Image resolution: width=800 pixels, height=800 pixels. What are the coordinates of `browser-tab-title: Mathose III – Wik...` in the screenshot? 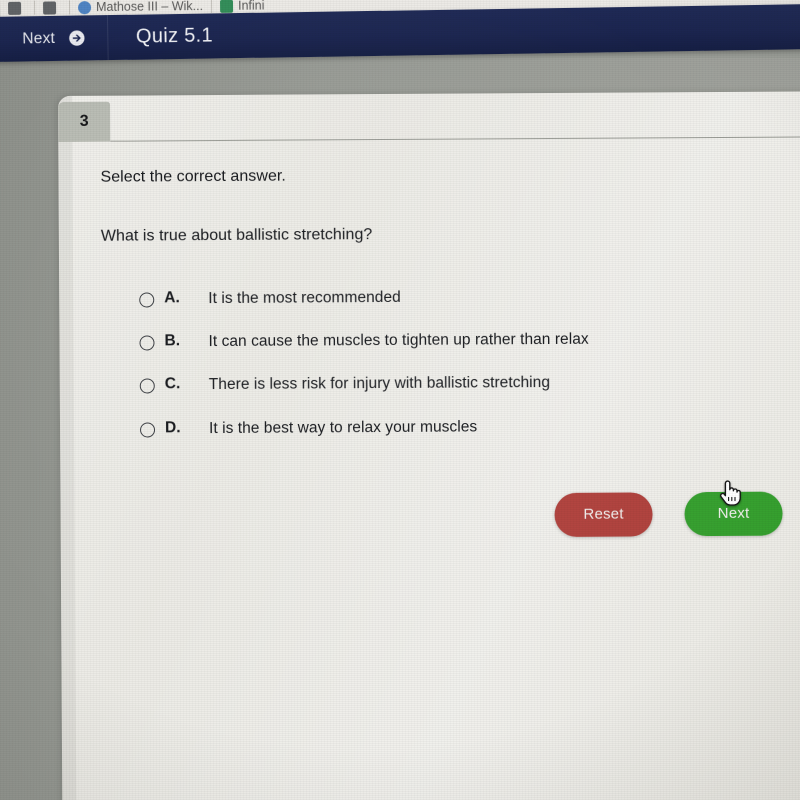 It's located at (150, 7).